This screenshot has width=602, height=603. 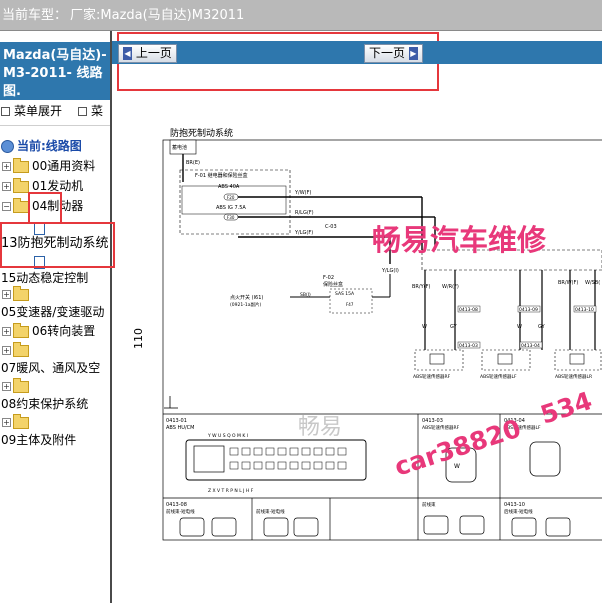 I want to click on collapse-minus-icon: −, so click(x=6, y=206).